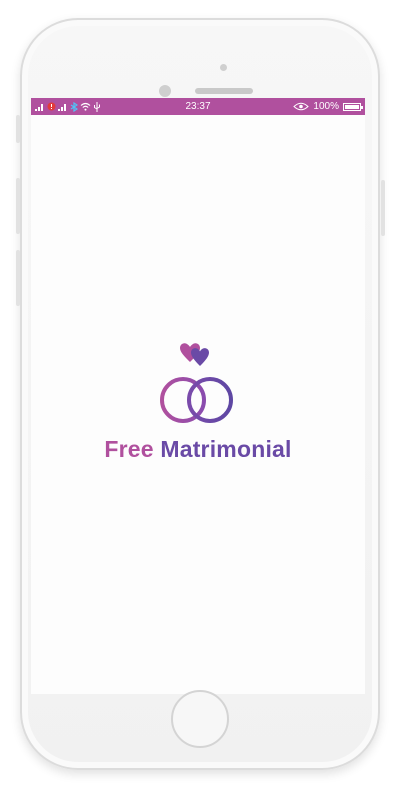  I want to click on status-icons-right: 100%, so click(328, 106).